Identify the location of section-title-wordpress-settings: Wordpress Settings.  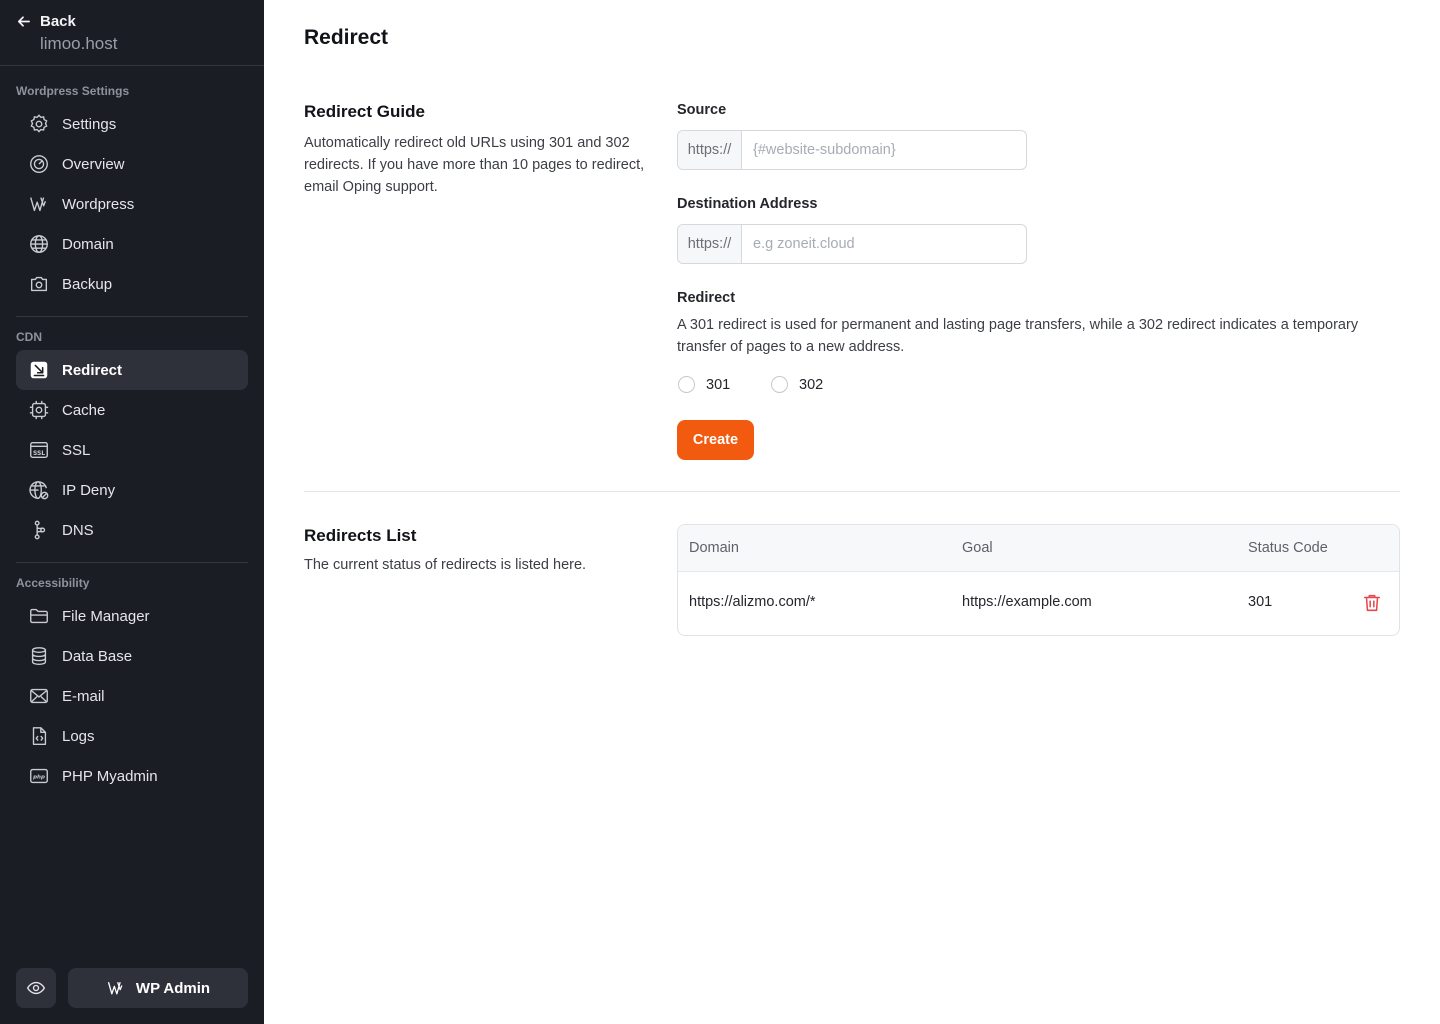
(73, 91).